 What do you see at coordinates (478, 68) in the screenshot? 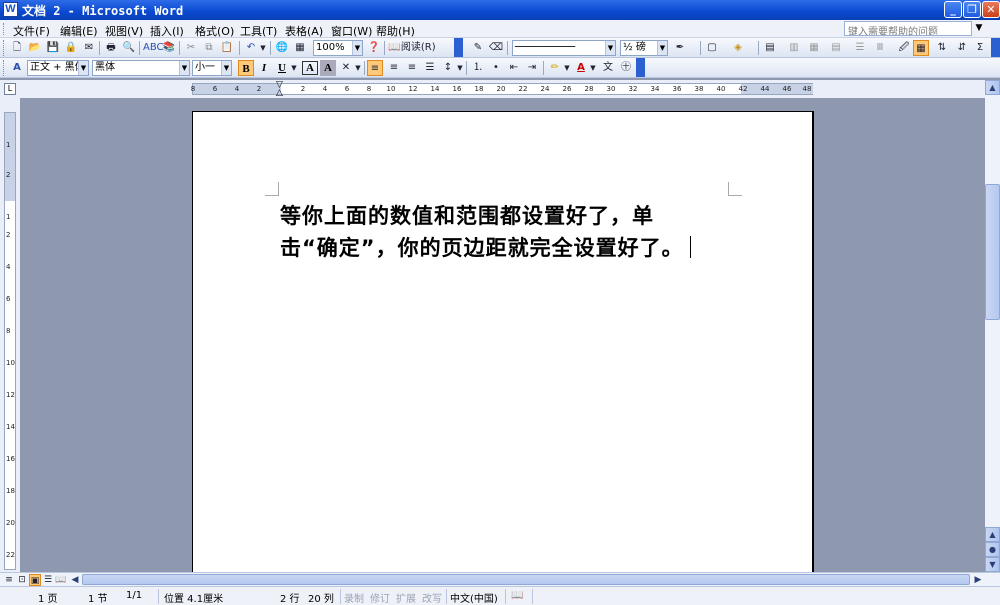
I see `numbering-icon: ⒈` at bounding box center [478, 68].